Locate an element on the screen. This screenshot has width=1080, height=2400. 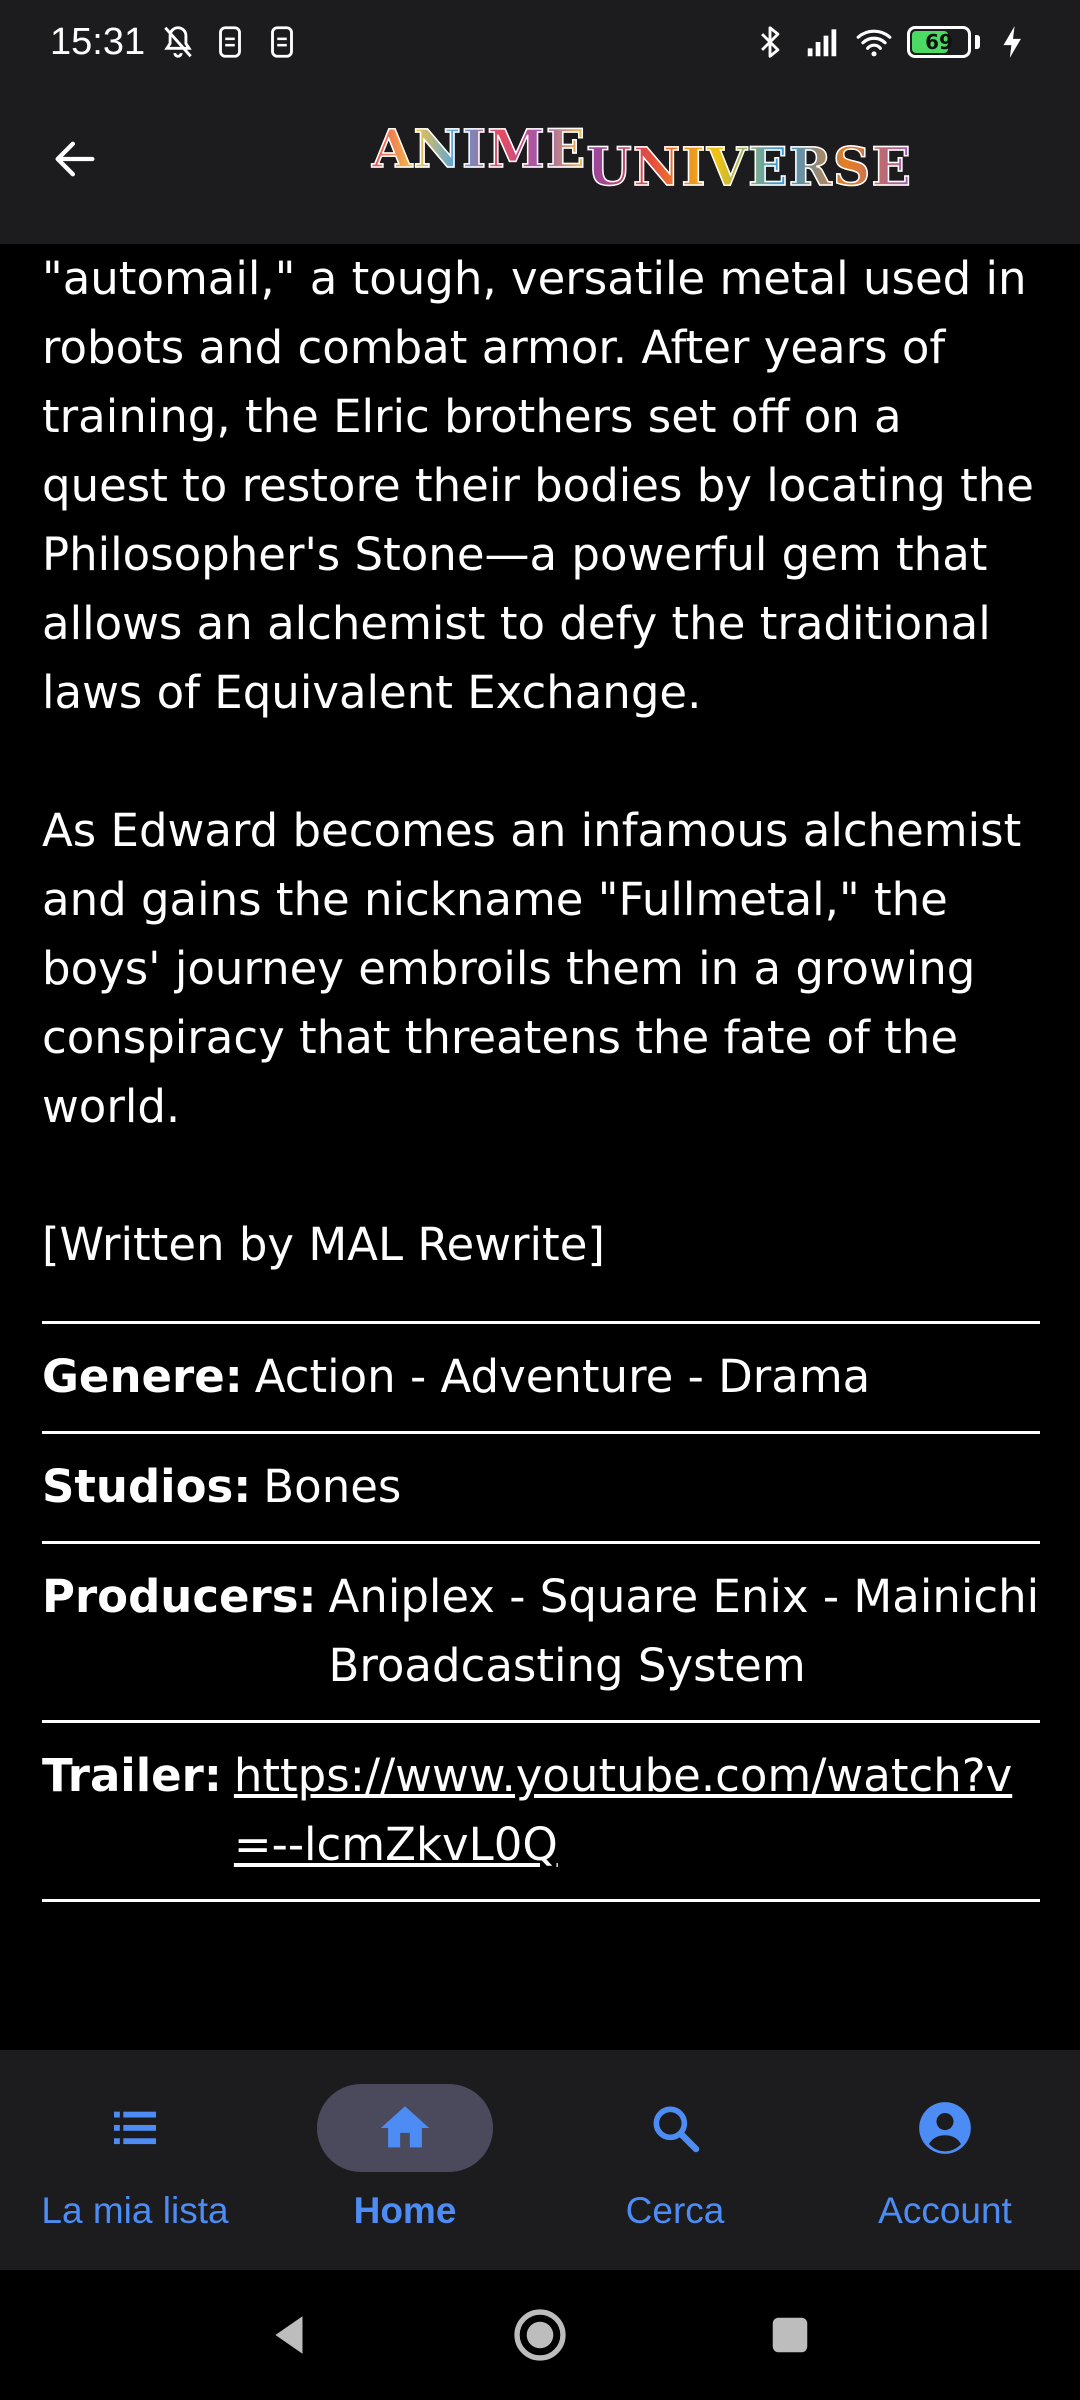
system-back-button is located at coordinates (290, 2335).